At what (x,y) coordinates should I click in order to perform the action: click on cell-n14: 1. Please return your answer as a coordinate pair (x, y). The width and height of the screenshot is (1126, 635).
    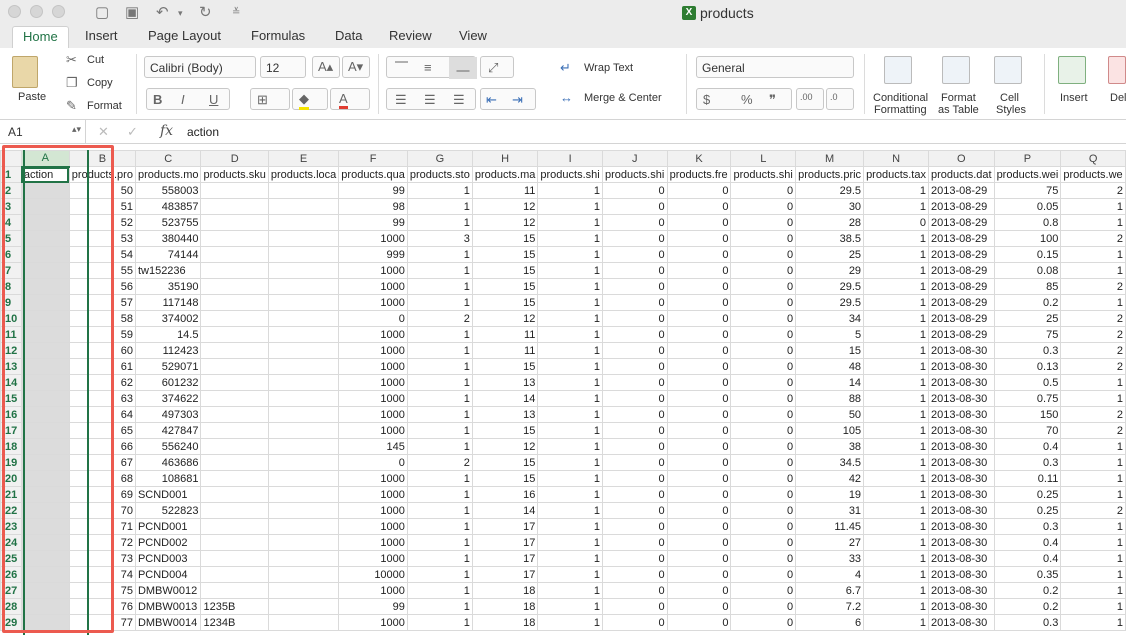
    Looking at the image, I should click on (896, 382).